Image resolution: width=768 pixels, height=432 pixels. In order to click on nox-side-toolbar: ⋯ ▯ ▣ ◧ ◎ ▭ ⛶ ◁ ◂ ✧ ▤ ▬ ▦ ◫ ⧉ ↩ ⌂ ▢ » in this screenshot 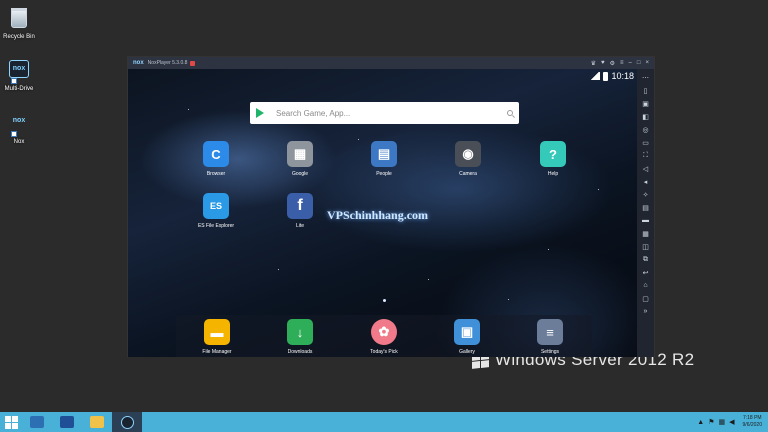, I will do `click(645, 213)`.